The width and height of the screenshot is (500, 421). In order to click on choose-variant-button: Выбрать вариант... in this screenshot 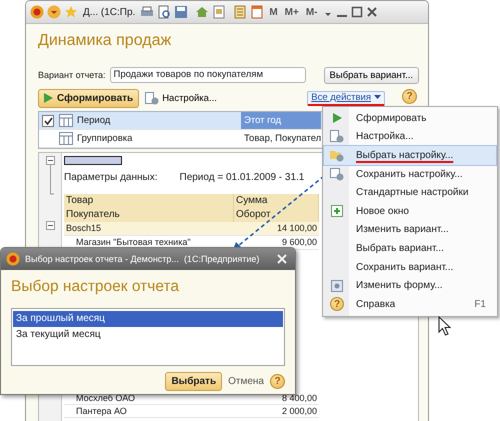, I will do `click(371, 75)`.